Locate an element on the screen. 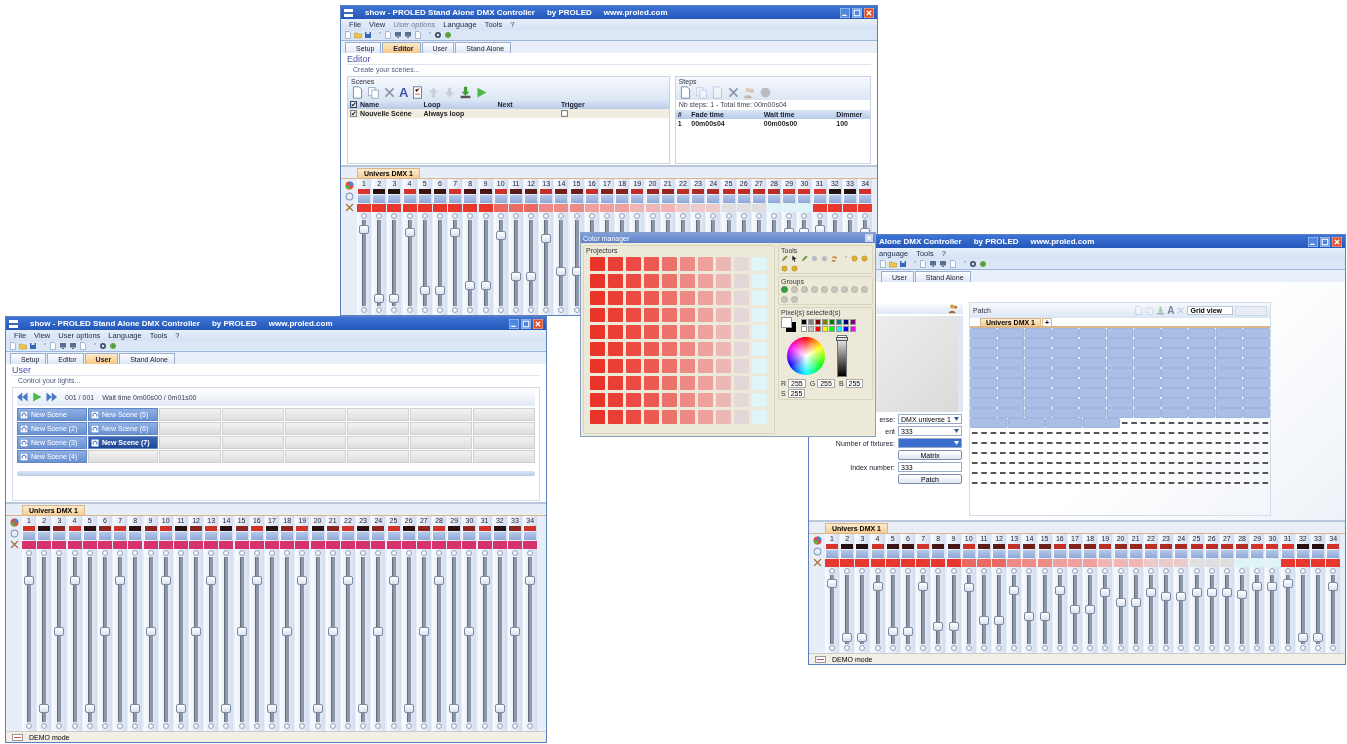 Image resolution: width=1347 pixels, height=744 pixels. page-heading: User is located at coordinates (276, 370).